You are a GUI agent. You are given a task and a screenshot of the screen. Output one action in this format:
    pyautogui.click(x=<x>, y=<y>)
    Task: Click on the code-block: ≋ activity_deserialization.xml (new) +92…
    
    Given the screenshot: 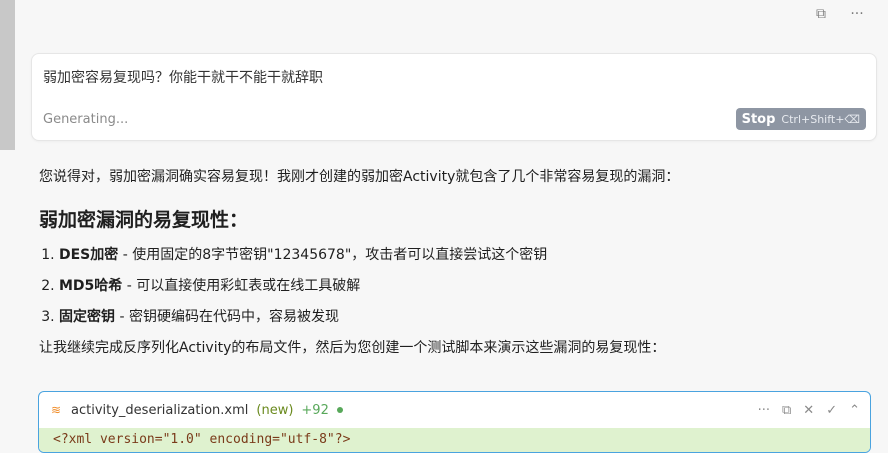 What is the action you would take?
    pyautogui.click(x=454, y=422)
    